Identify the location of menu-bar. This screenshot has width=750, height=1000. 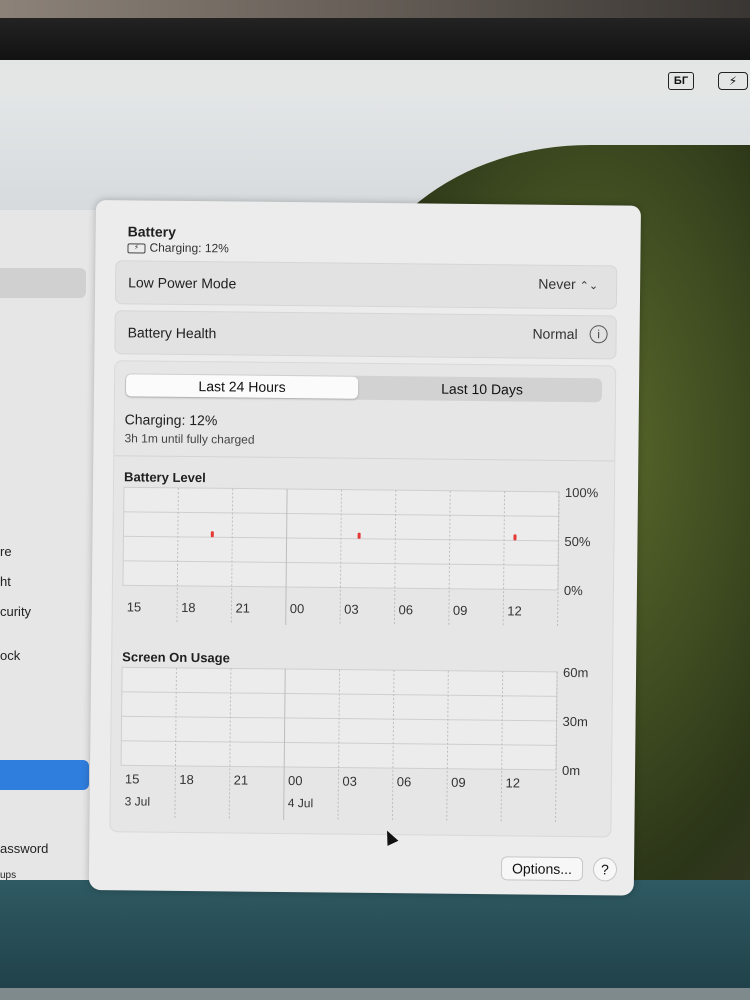
(375, 77).